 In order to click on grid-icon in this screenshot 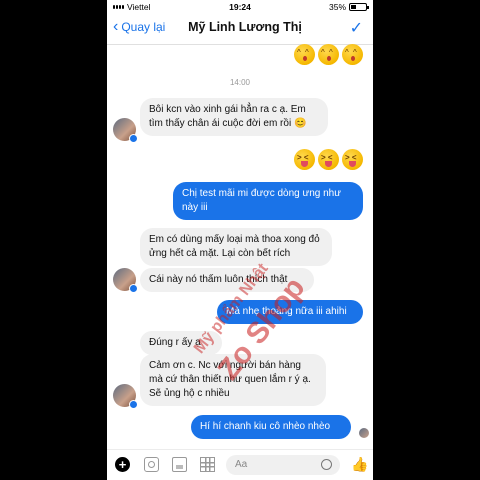, I will do `click(207, 464)`.